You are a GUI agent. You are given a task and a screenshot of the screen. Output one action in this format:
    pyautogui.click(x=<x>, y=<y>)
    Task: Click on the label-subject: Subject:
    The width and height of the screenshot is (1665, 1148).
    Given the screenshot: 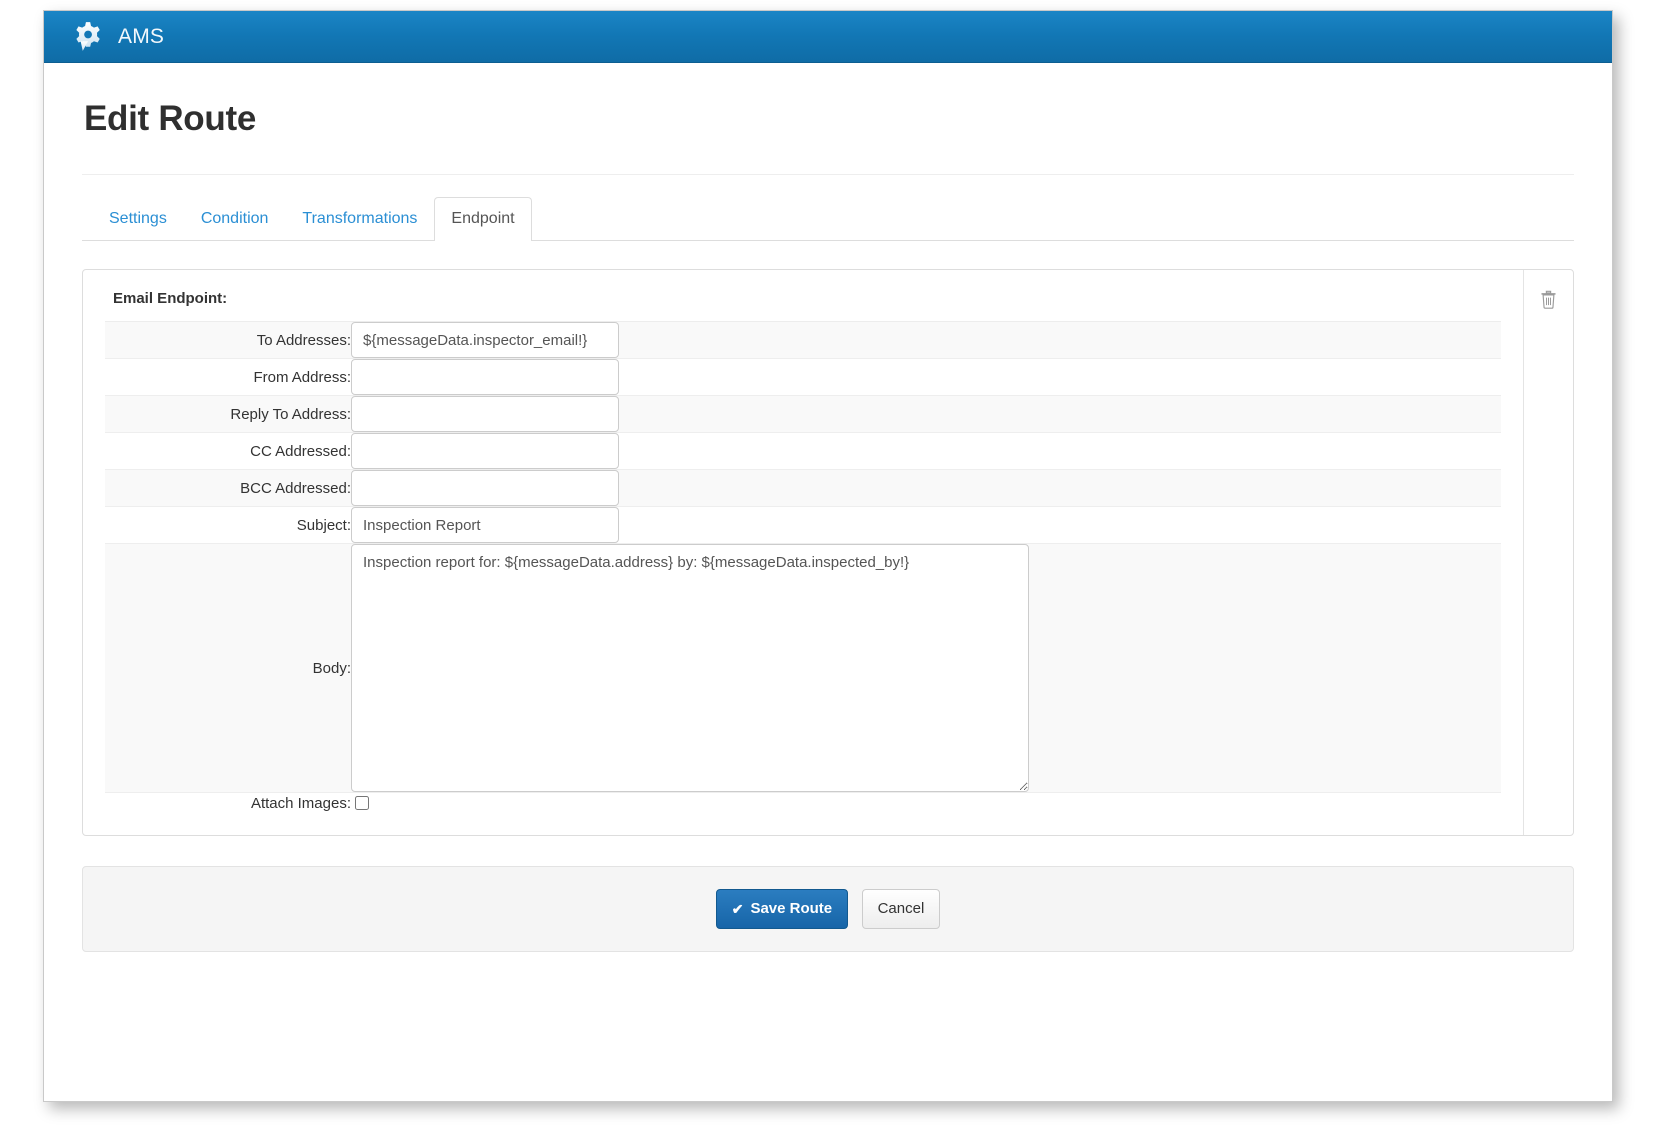 What is the action you would take?
    pyautogui.click(x=323, y=525)
    